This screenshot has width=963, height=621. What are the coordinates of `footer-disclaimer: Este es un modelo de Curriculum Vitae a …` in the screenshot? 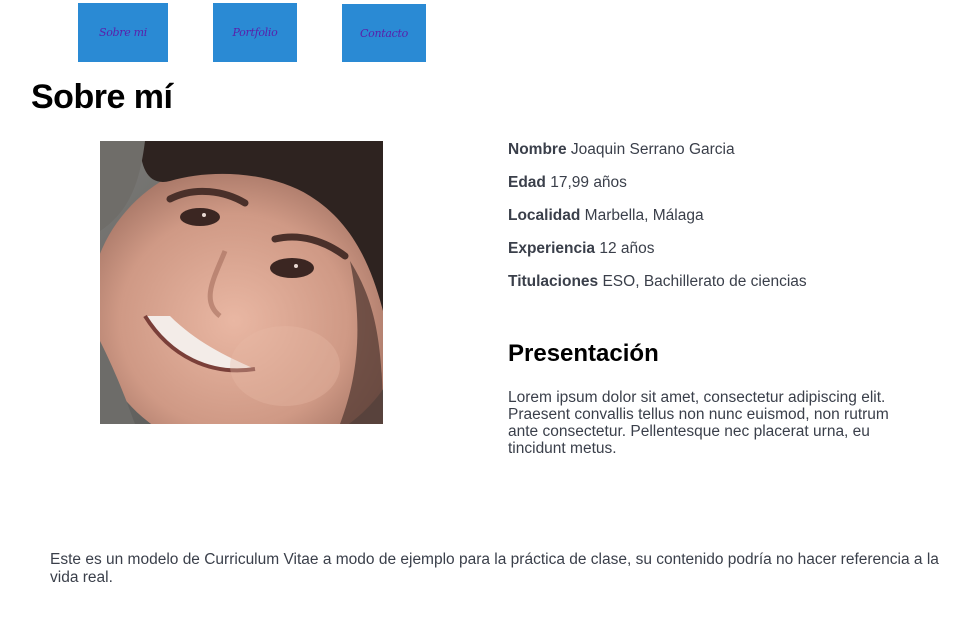 It's located at (494, 568).